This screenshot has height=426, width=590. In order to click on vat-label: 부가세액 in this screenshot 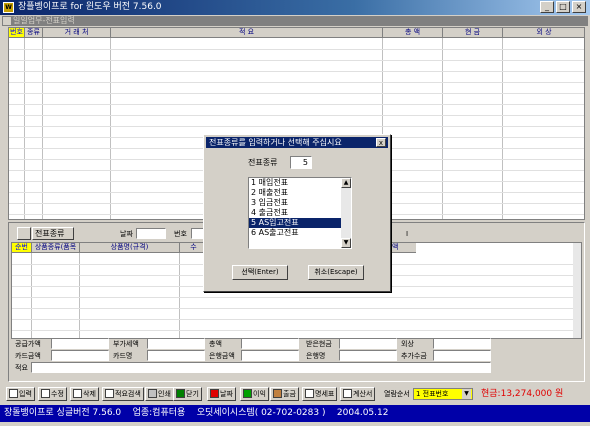, I will do `click(126, 344)`.